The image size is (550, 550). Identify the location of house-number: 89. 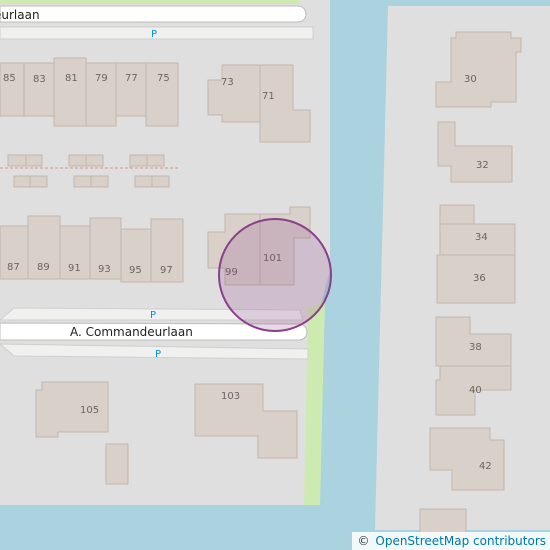
(43, 267).